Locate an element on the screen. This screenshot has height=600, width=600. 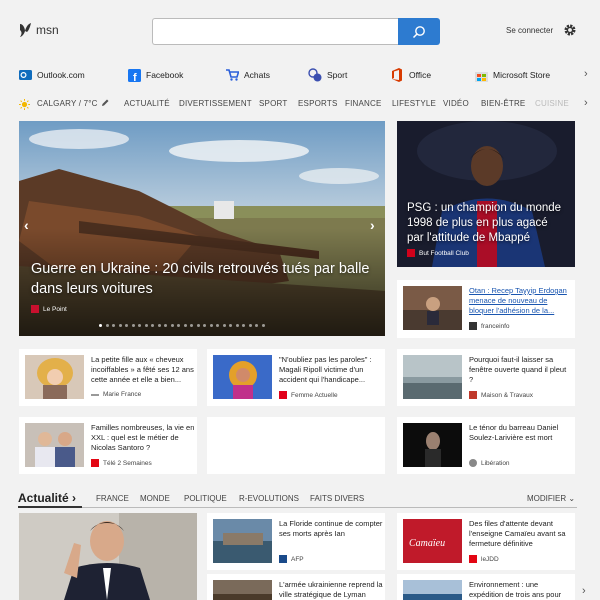
pencil-icon is located at coordinates (105, 103).